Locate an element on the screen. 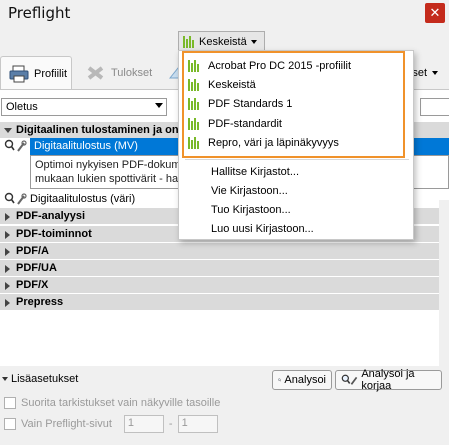  group-label: PDF/A is located at coordinates (32, 251).